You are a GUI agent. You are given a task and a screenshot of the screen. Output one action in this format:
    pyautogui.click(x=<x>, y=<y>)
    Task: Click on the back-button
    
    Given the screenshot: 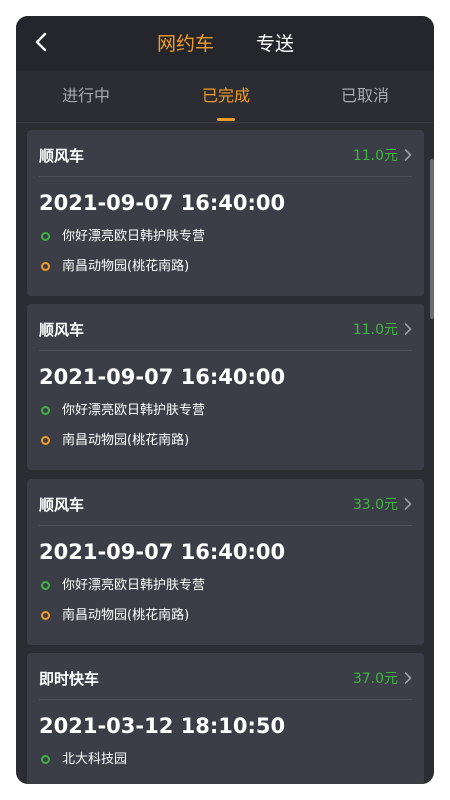 What is the action you would take?
    pyautogui.click(x=42, y=42)
    